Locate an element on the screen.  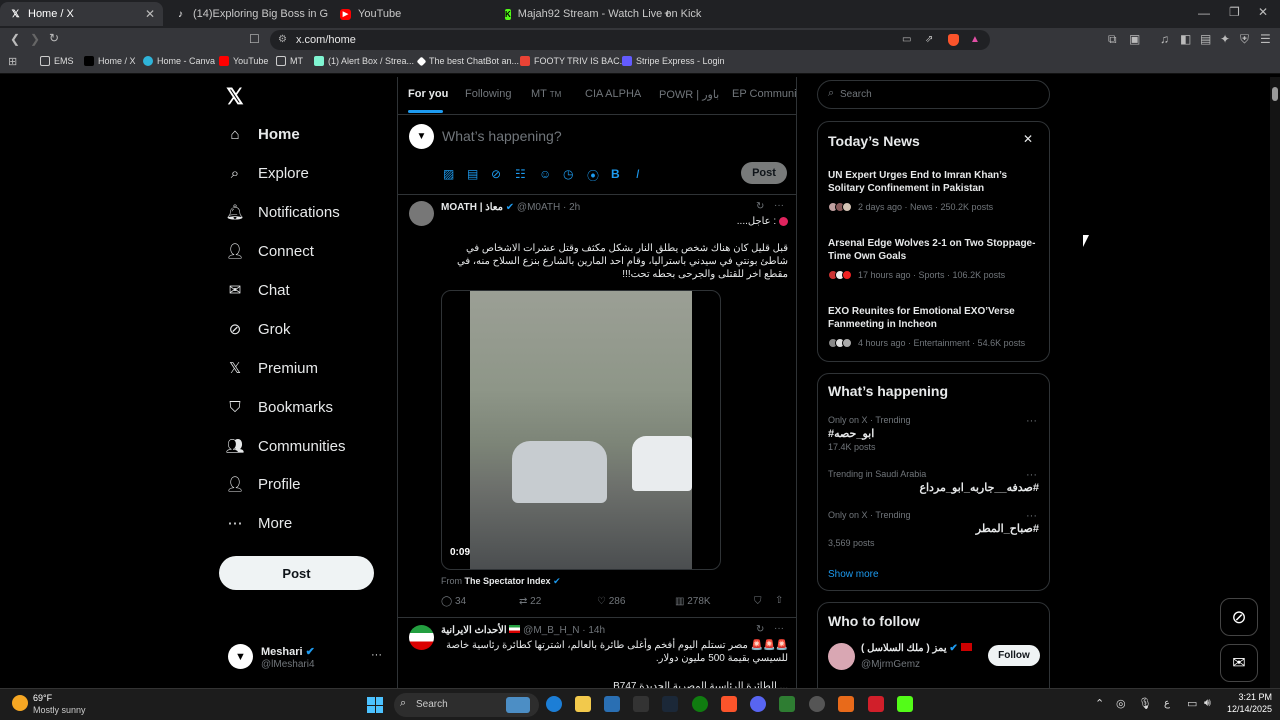
bookmark-item: Stripe Express - Login is located at coordinates (673, 61).